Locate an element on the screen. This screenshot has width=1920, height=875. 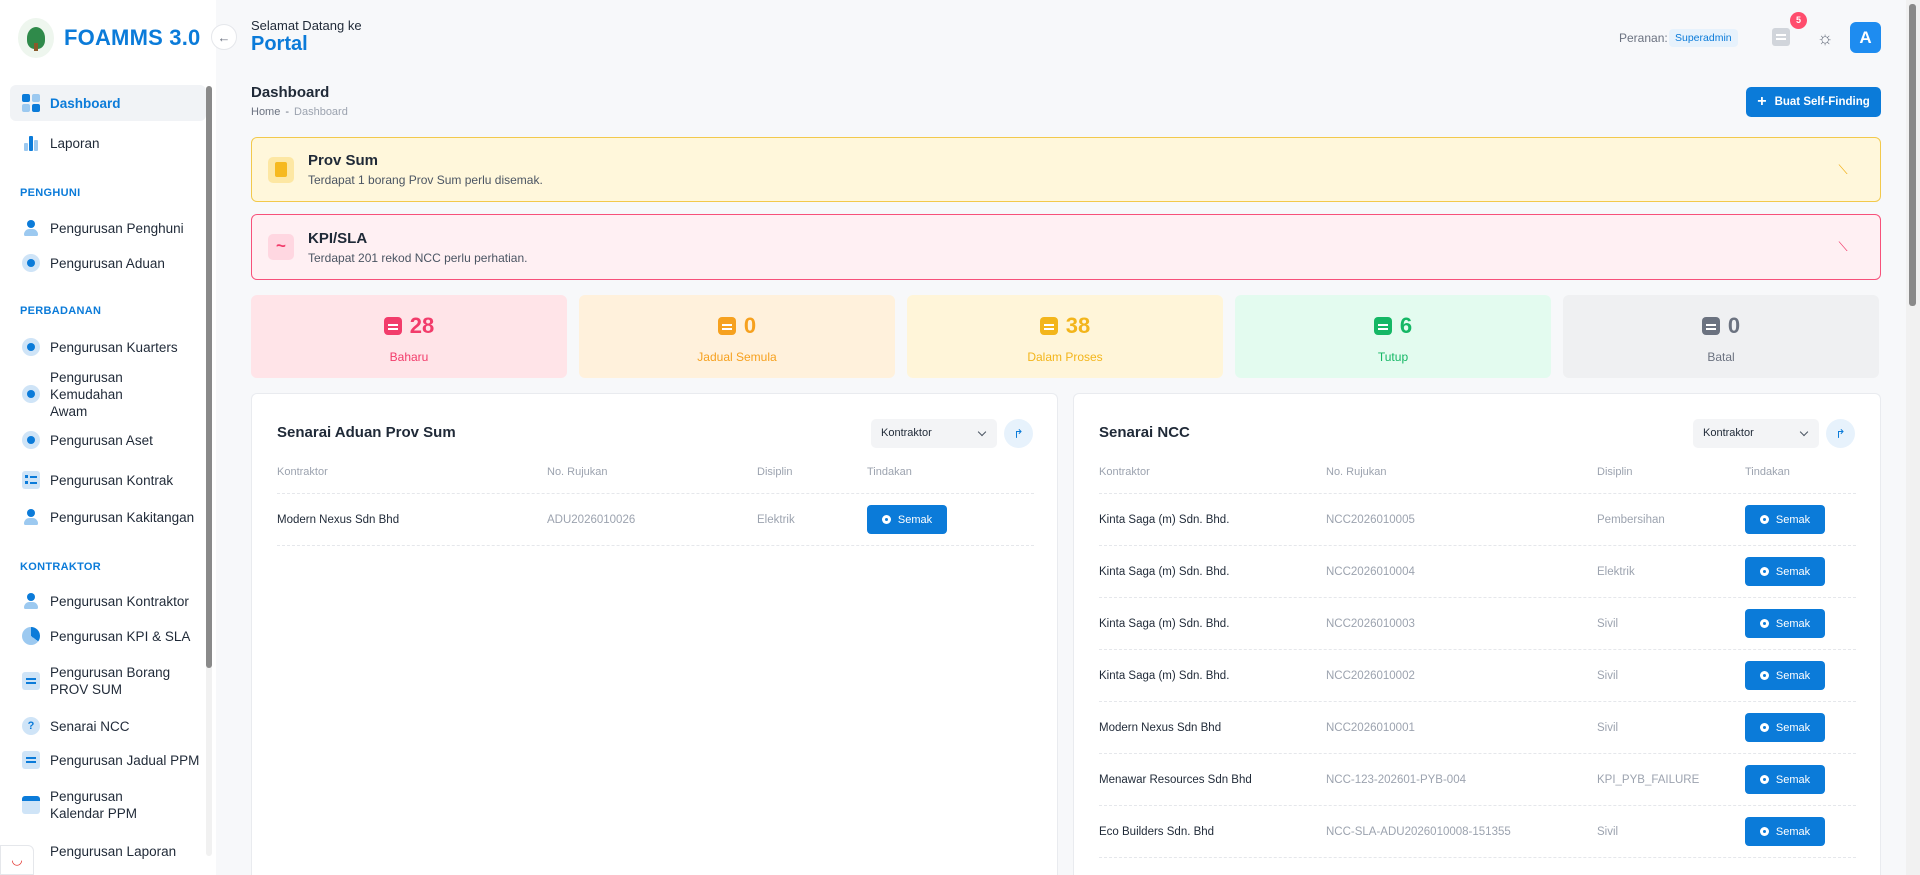
collapse-sidebar-button: ← is located at coordinates (224, 37).